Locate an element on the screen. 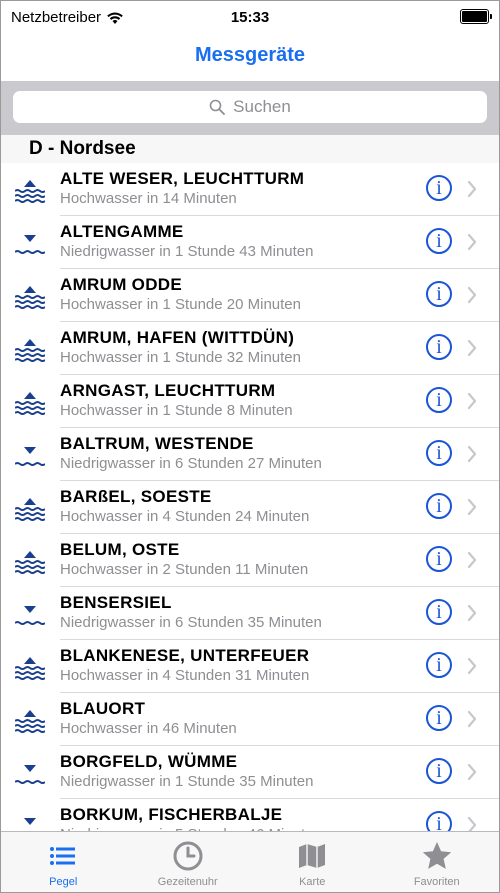  tab-bar: Pegel Gezeitenuhr Karte Favoriten is located at coordinates (250, 861).